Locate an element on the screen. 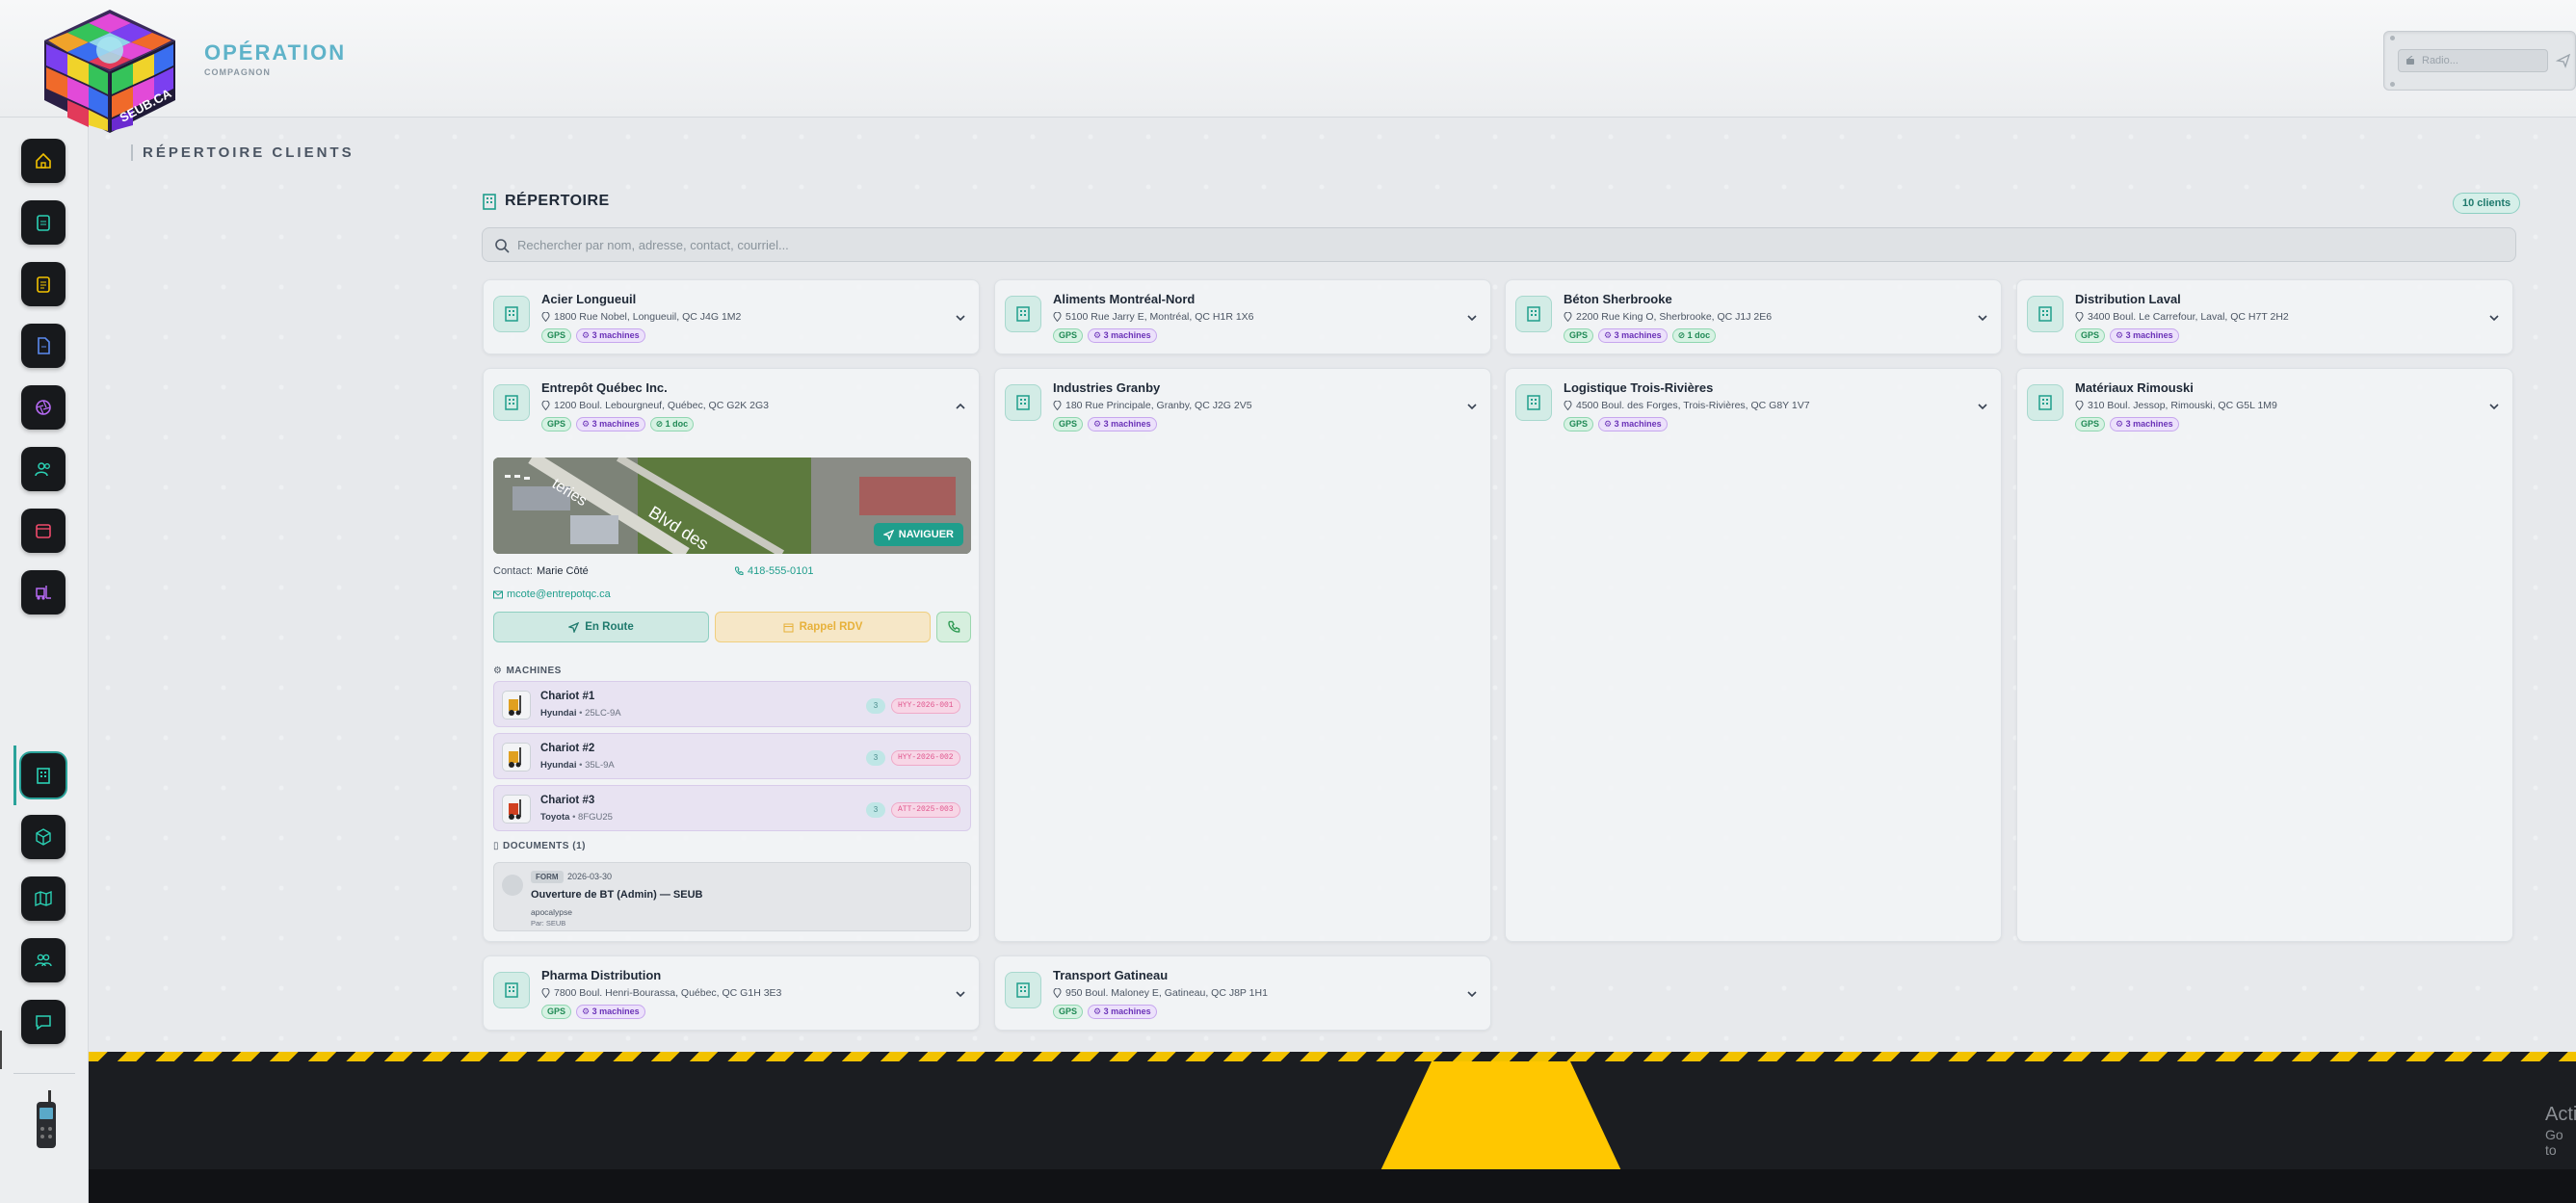  sidebar-item-chat is located at coordinates (43, 1022).